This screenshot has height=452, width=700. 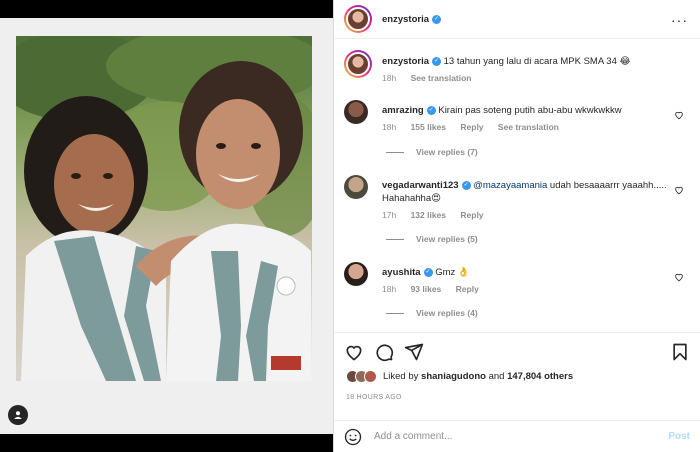 What do you see at coordinates (447, 239) in the screenshot?
I see `view-replies-label: View replies (5)` at bounding box center [447, 239].